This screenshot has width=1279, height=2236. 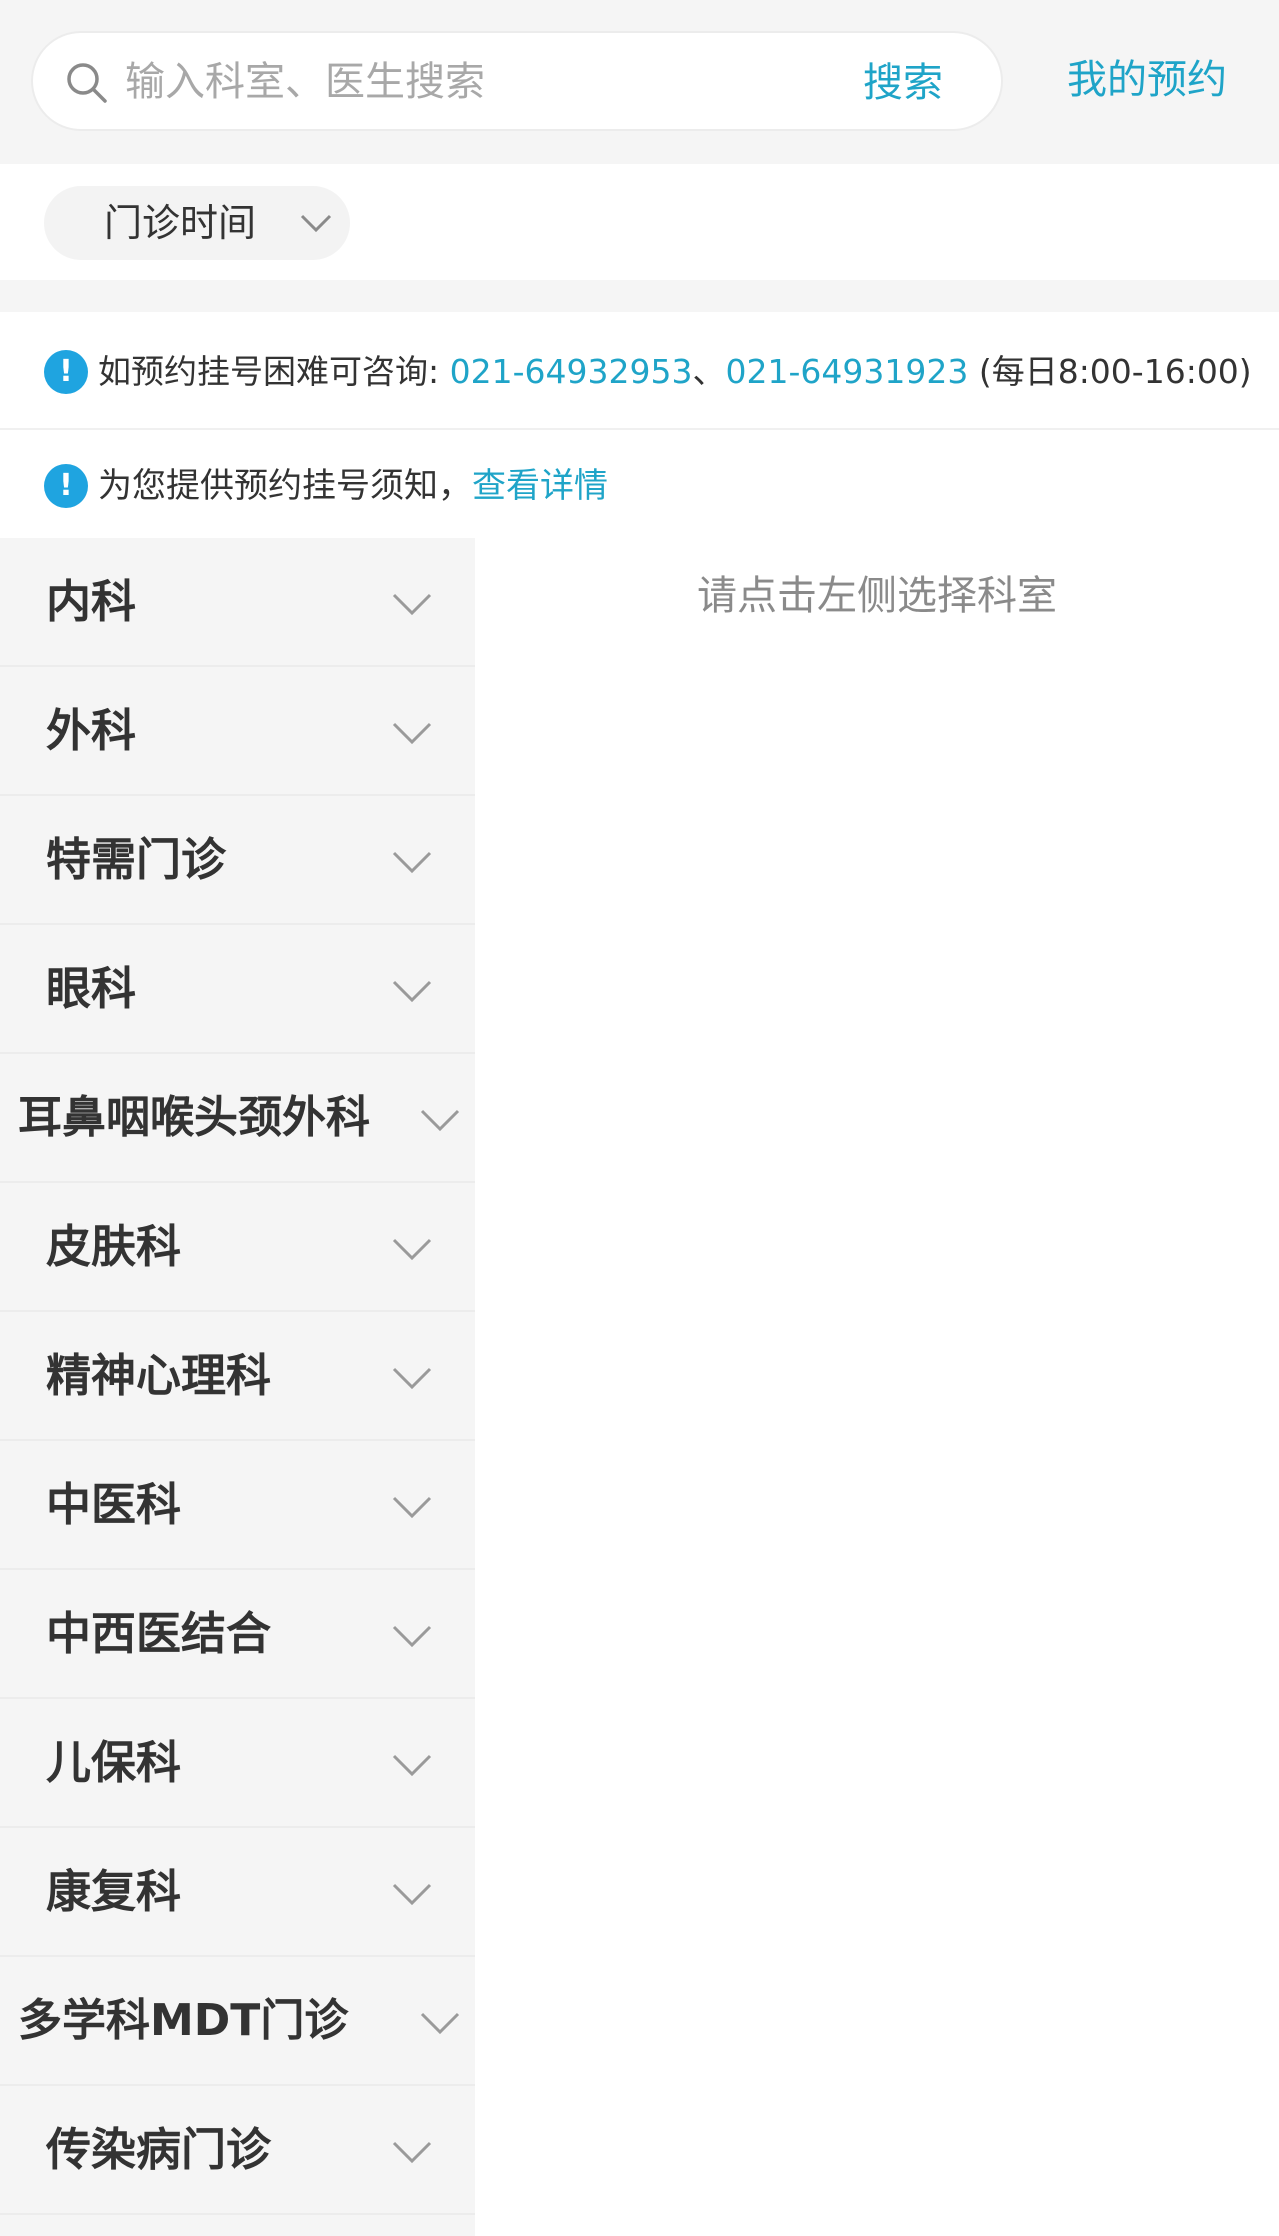 What do you see at coordinates (274, 371) in the screenshot?
I see `notice-prefix: 如预约挂号困难可咨询:` at bounding box center [274, 371].